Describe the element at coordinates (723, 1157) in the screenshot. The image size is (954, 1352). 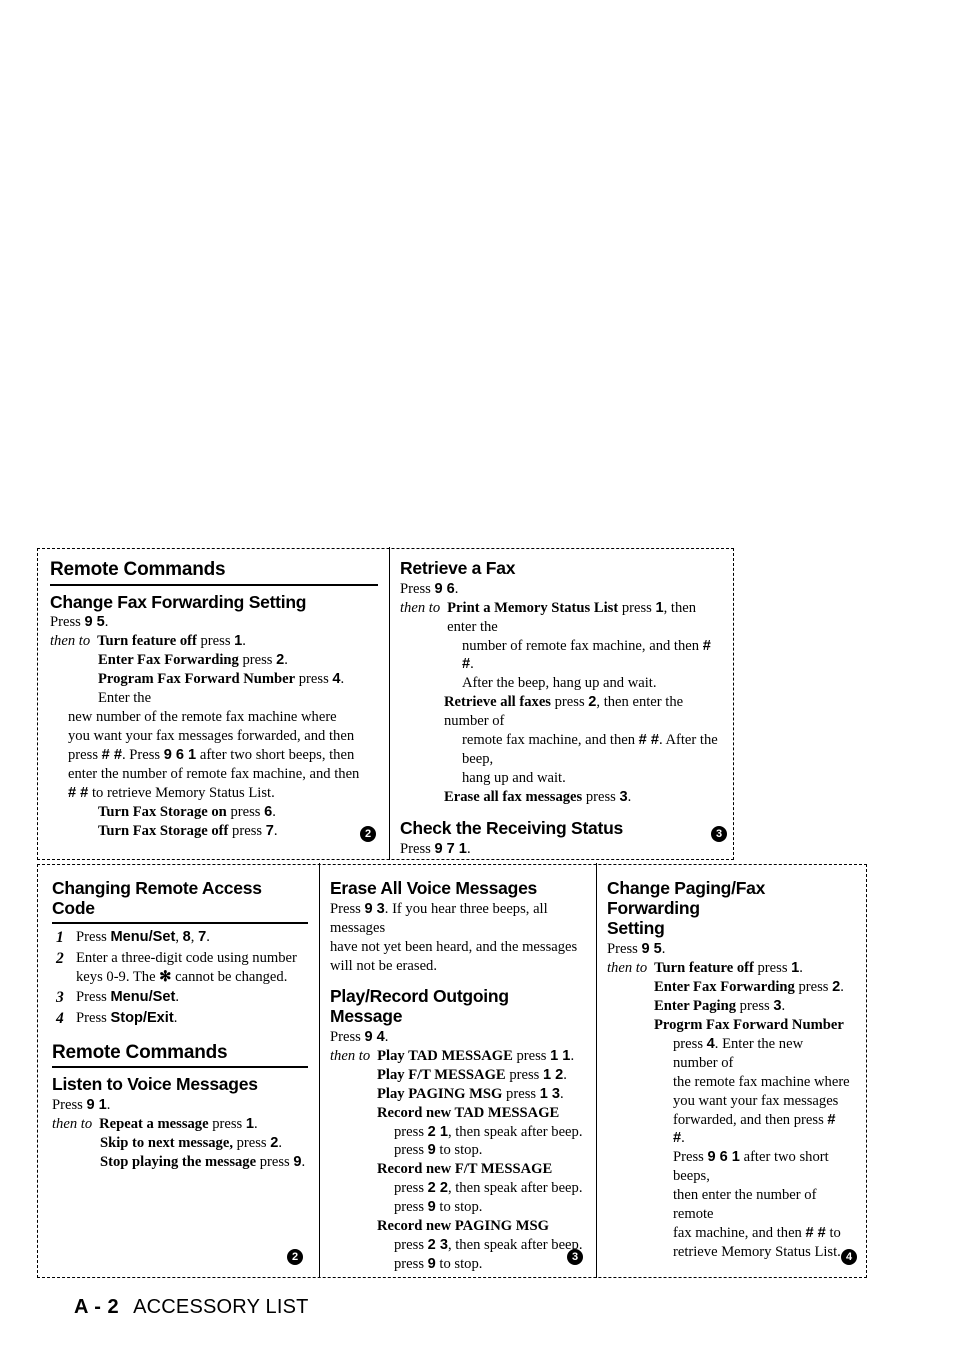
I see `frag-key: 9 6 1` at that location.